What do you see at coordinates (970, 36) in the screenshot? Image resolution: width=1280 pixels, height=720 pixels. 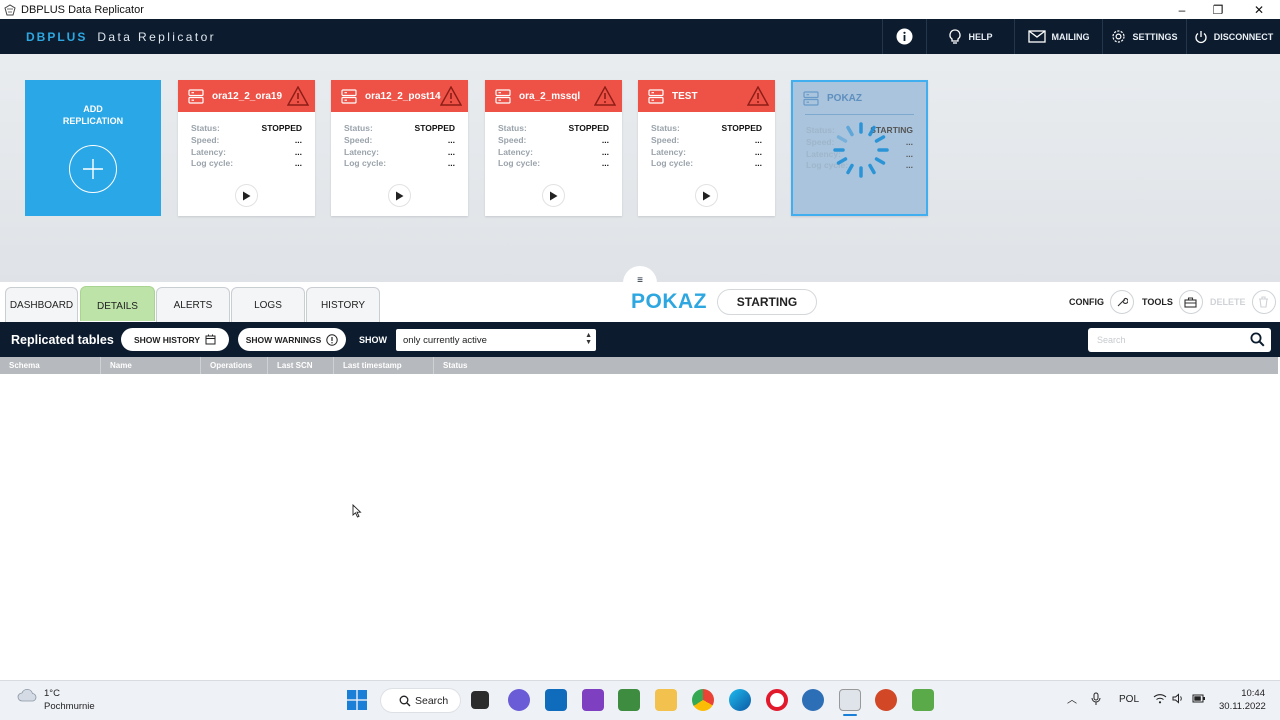 I see `help-button: HELP` at bounding box center [970, 36].